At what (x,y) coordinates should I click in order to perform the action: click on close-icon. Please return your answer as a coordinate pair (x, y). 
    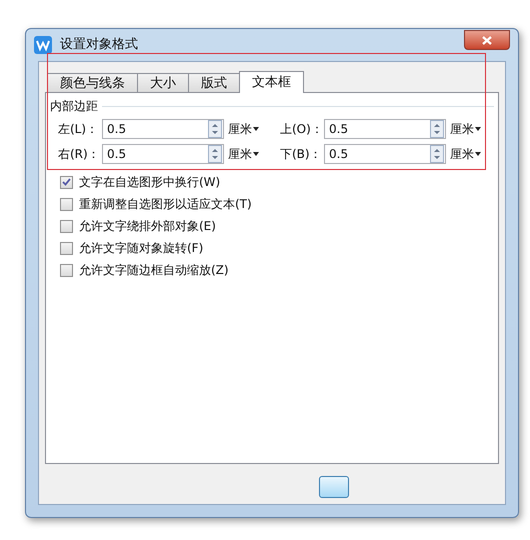
    Looking at the image, I should click on (487, 40).